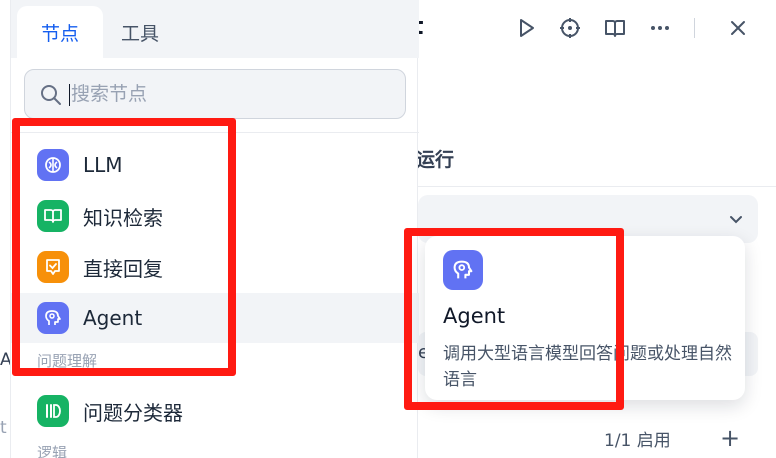 The width and height of the screenshot is (776, 458). I want to click on crosshair-icon, so click(570, 28).